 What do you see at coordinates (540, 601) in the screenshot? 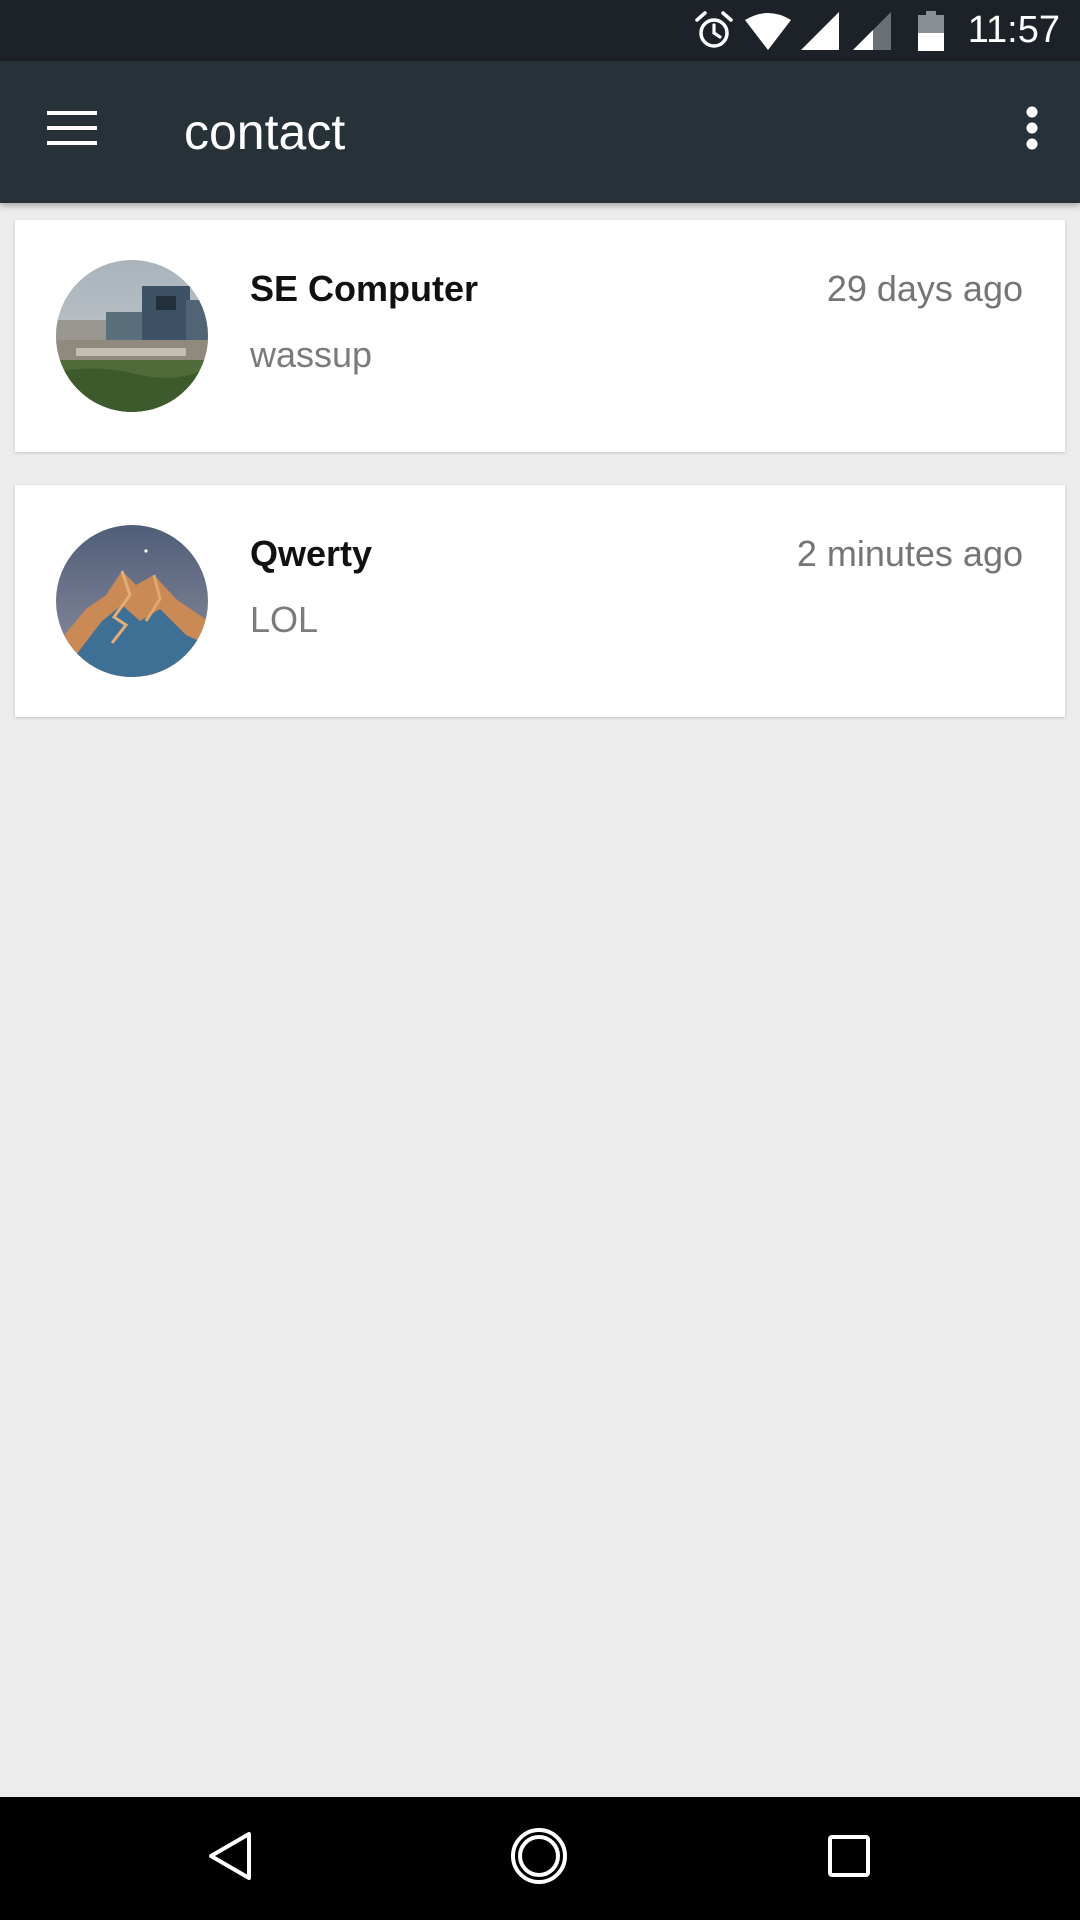
I see `list-item: Qwerty 2 minutes ago LOL` at bounding box center [540, 601].